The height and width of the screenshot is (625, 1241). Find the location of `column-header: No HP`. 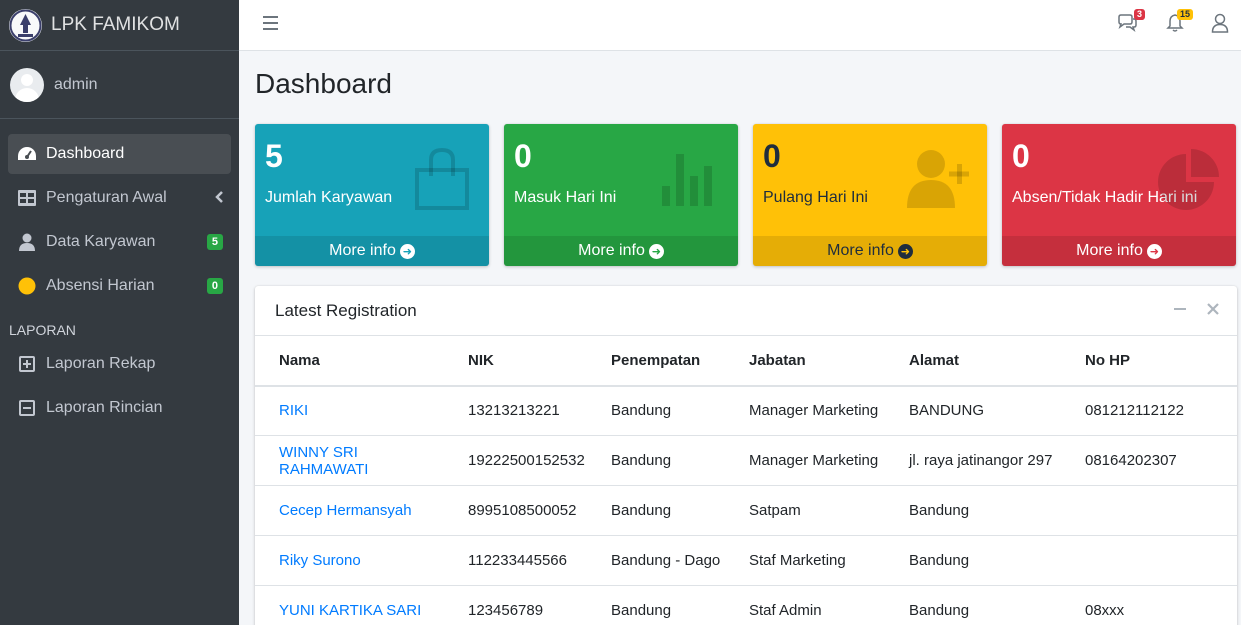

column-header: No HP is located at coordinates (1149, 361).